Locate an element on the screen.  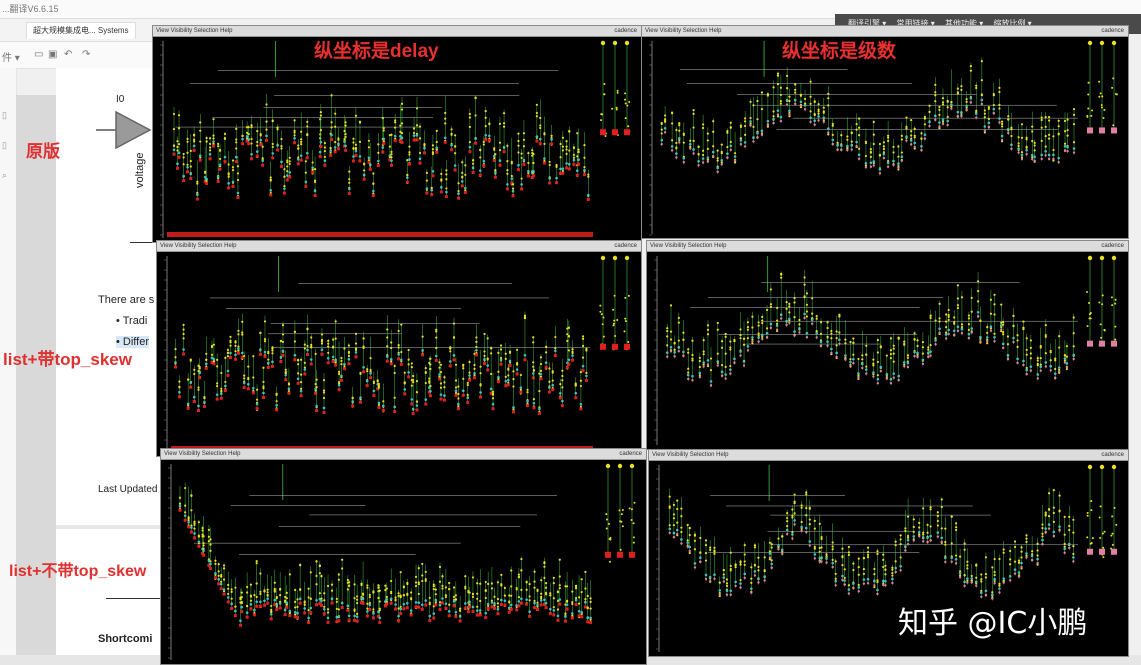
tab-document: 超大规模集成电... Systems is located at coordinates (81, 30).